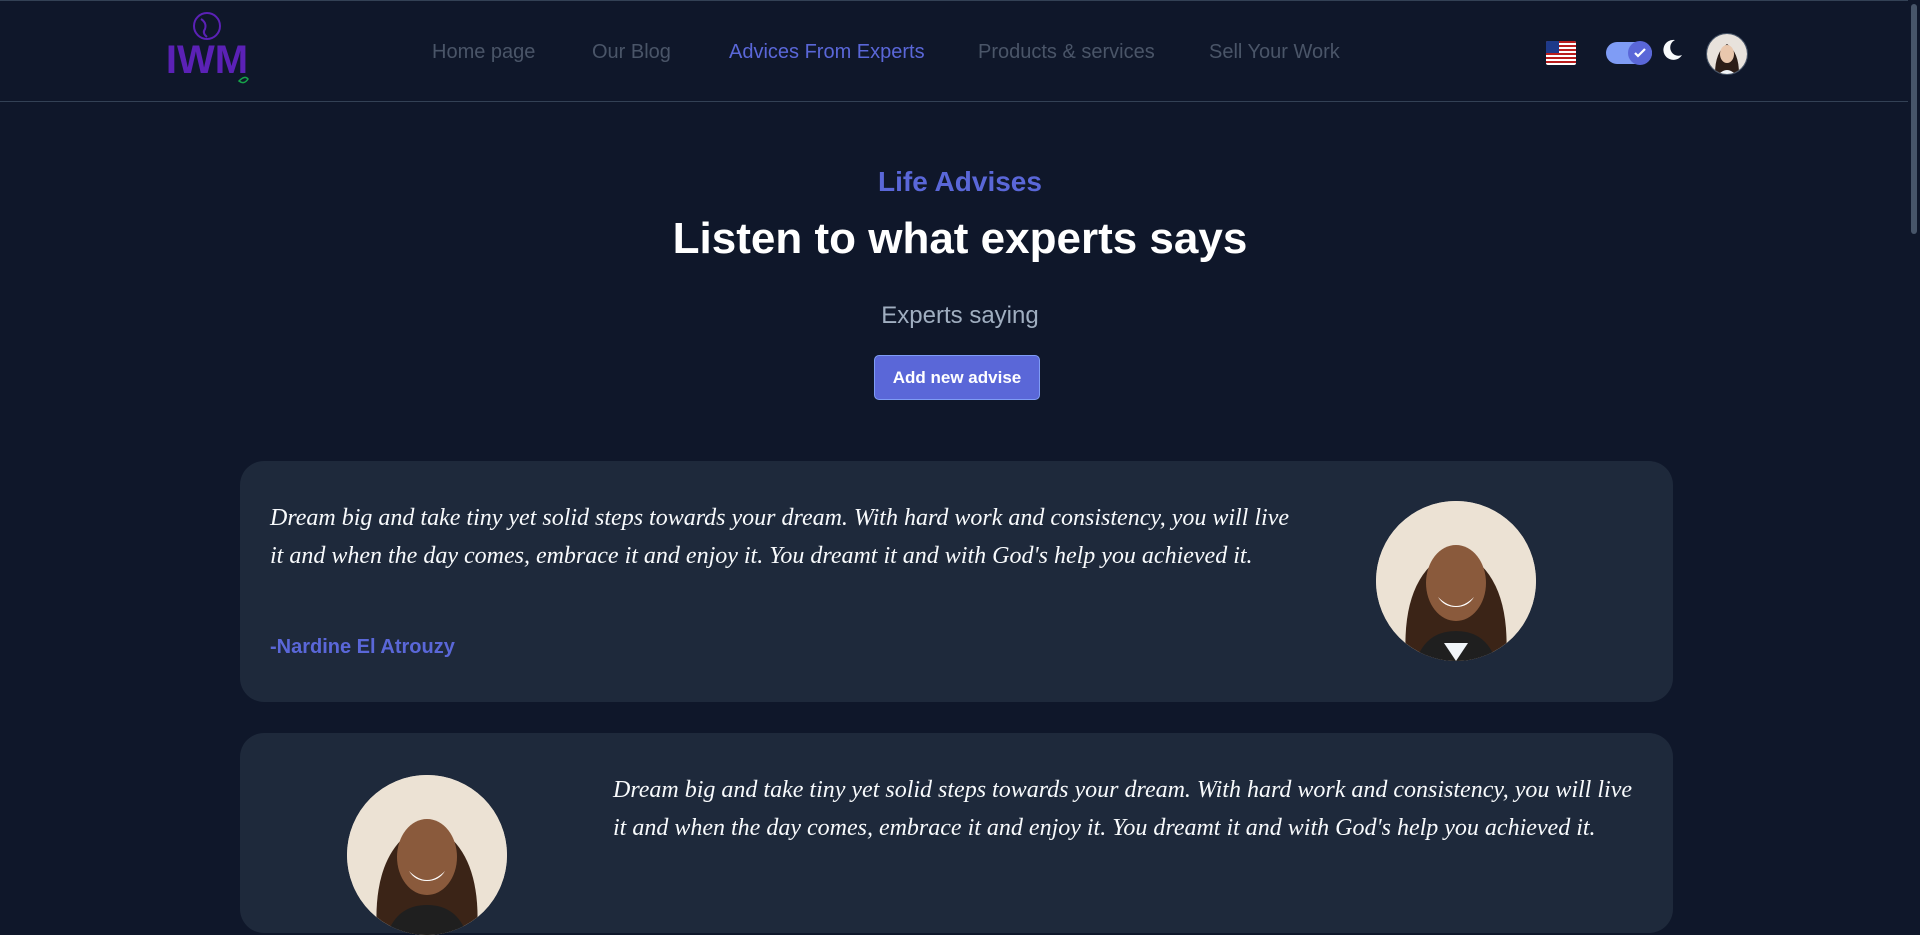 The height and width of the screenshot is (935, 1920). I want to click on add-new-advise-button: Add new advise, so click(957, 377).